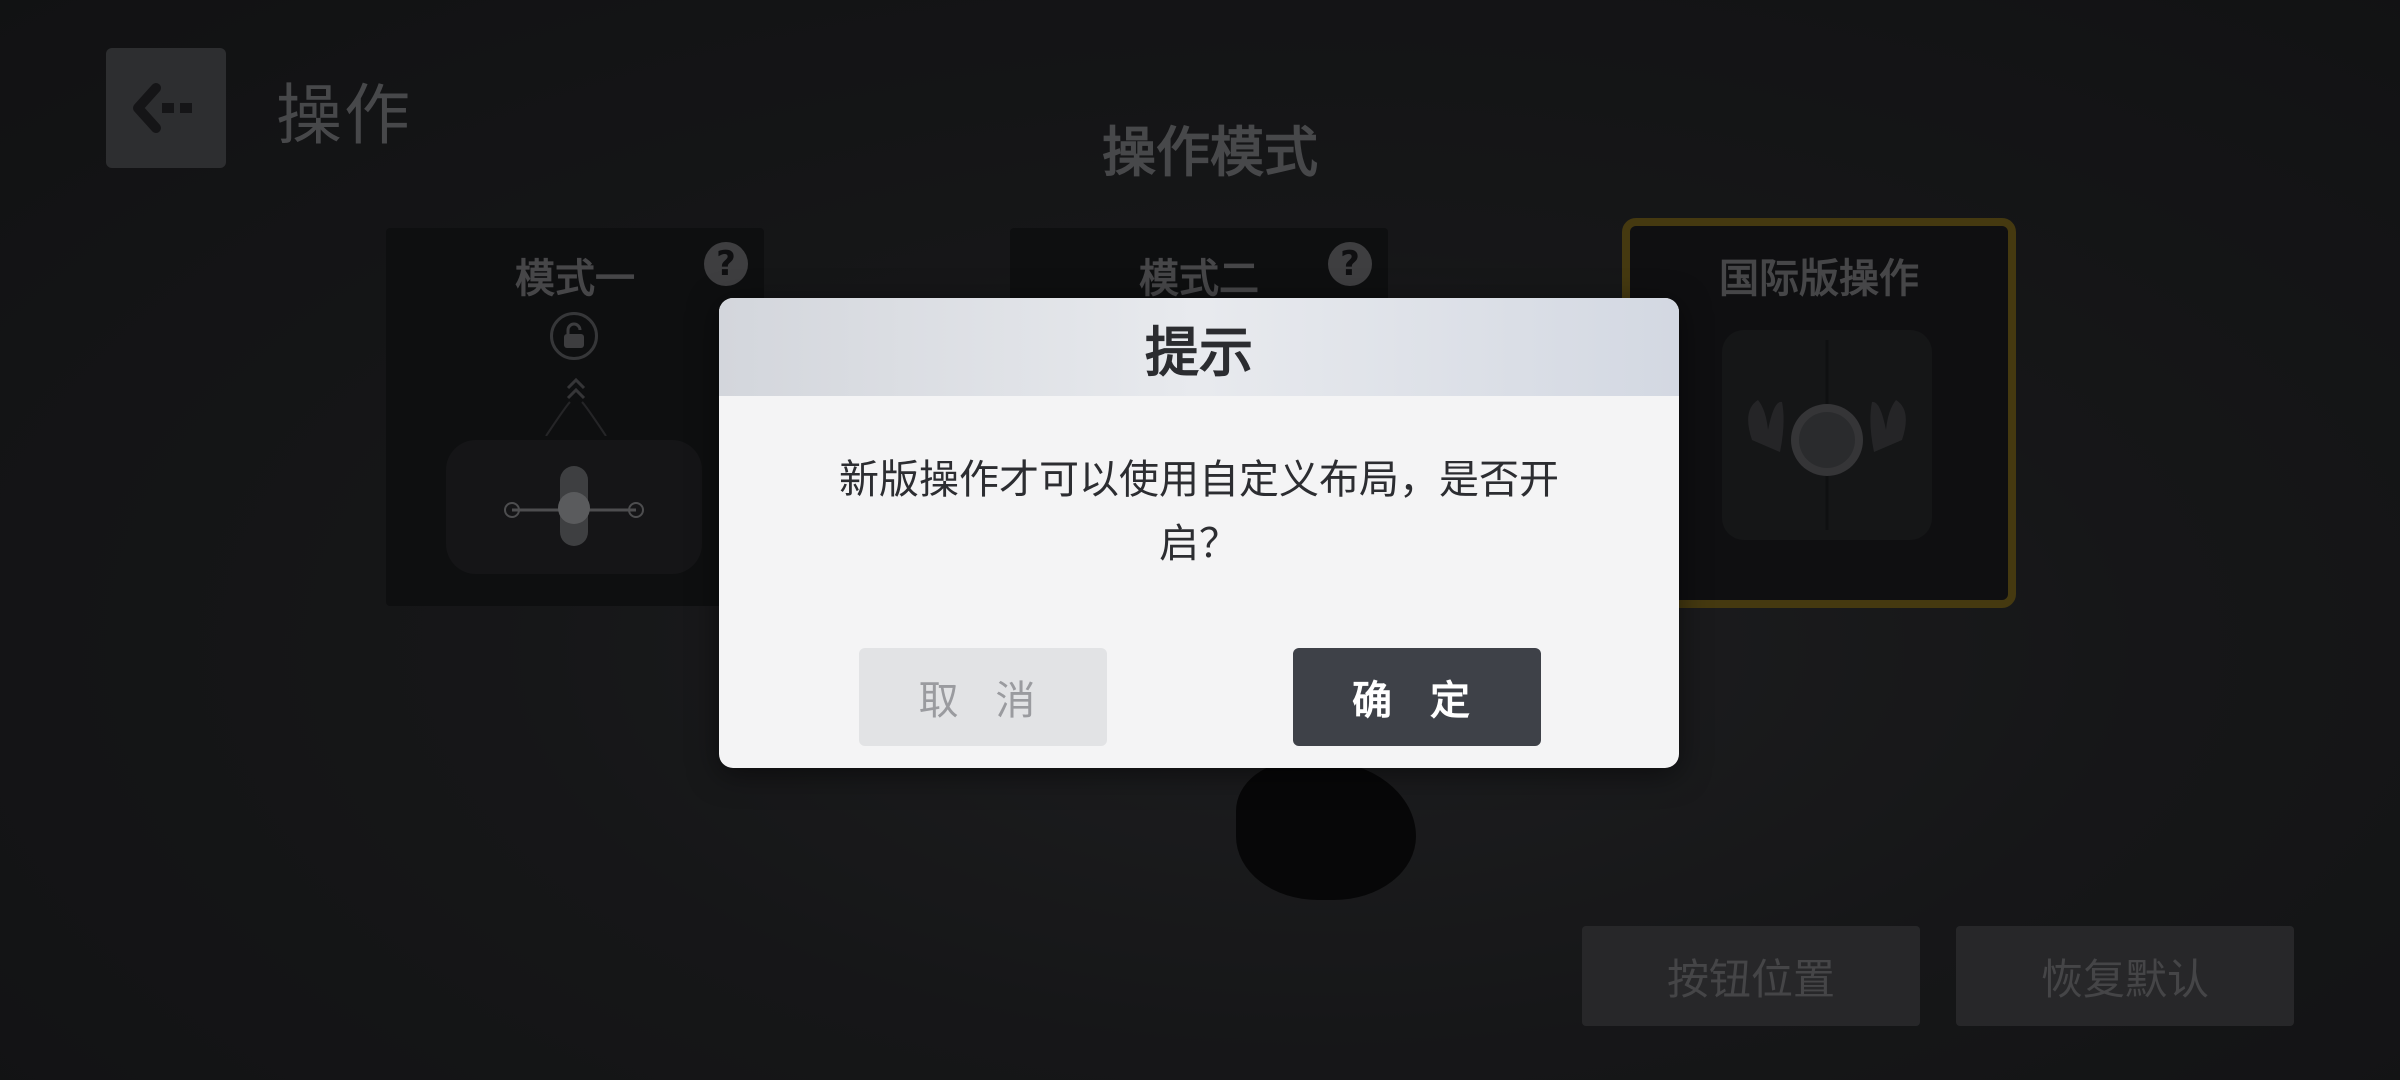 The width and height of the screenshot is (2400, 1080). What do you see at coordinates (1199, 512) in the screenshot?
I see `dialog-message: 新版操作才可以使用自定义布局，是否开启？` at bounding box center [1199, 512].